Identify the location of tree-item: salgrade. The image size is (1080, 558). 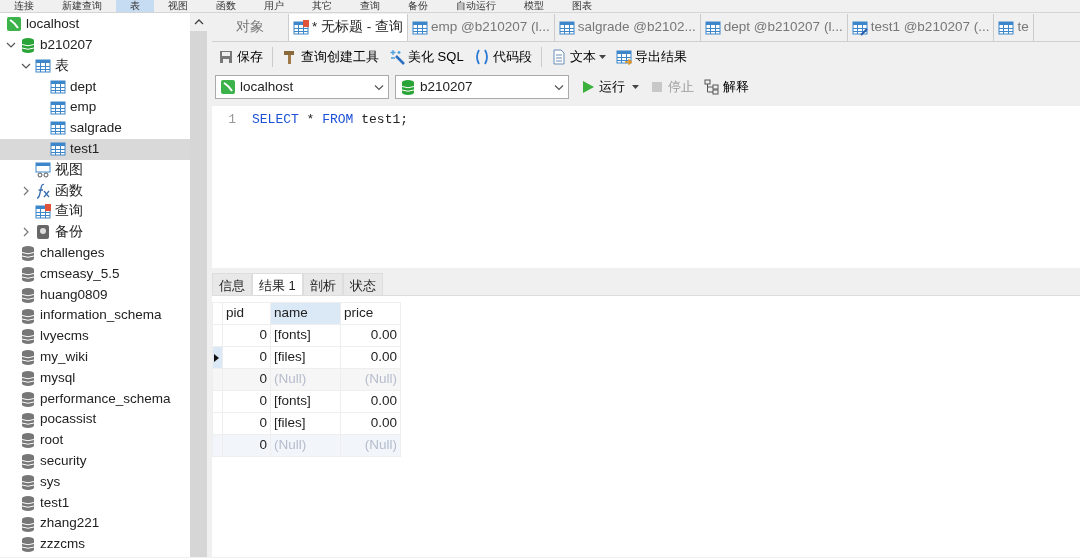
(95, 128).